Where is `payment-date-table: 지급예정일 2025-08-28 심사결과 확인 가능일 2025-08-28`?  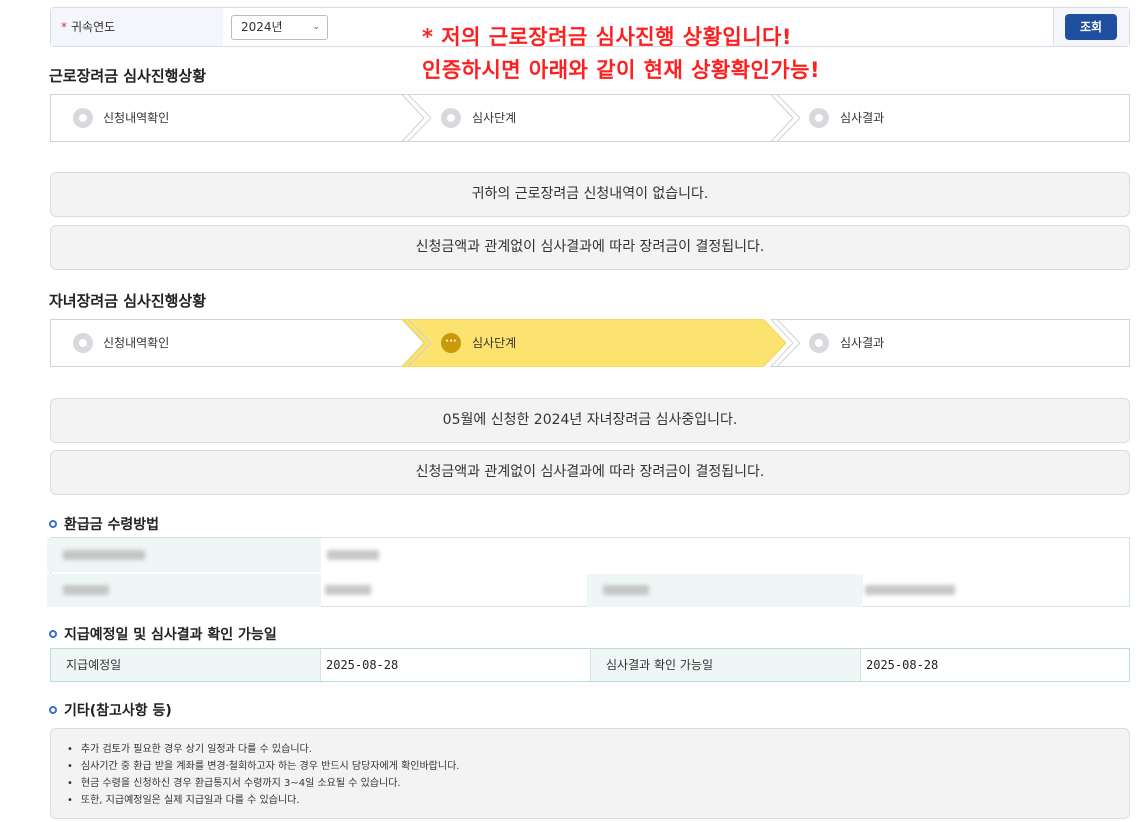 payment-date-table: 지급예정일 2025-08-28 심사결과 확인 가능일 2025-08-28 is located at coordinates (590, 665).